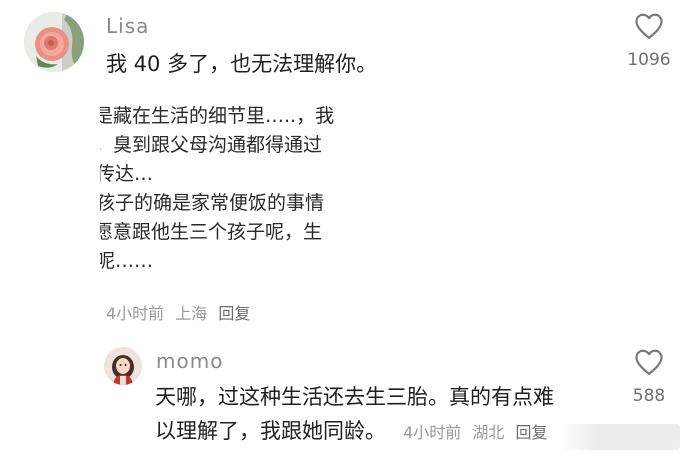 The height and width of the screenshot is (459, 690). I want to click on avatar-momo, so click(123, 366).